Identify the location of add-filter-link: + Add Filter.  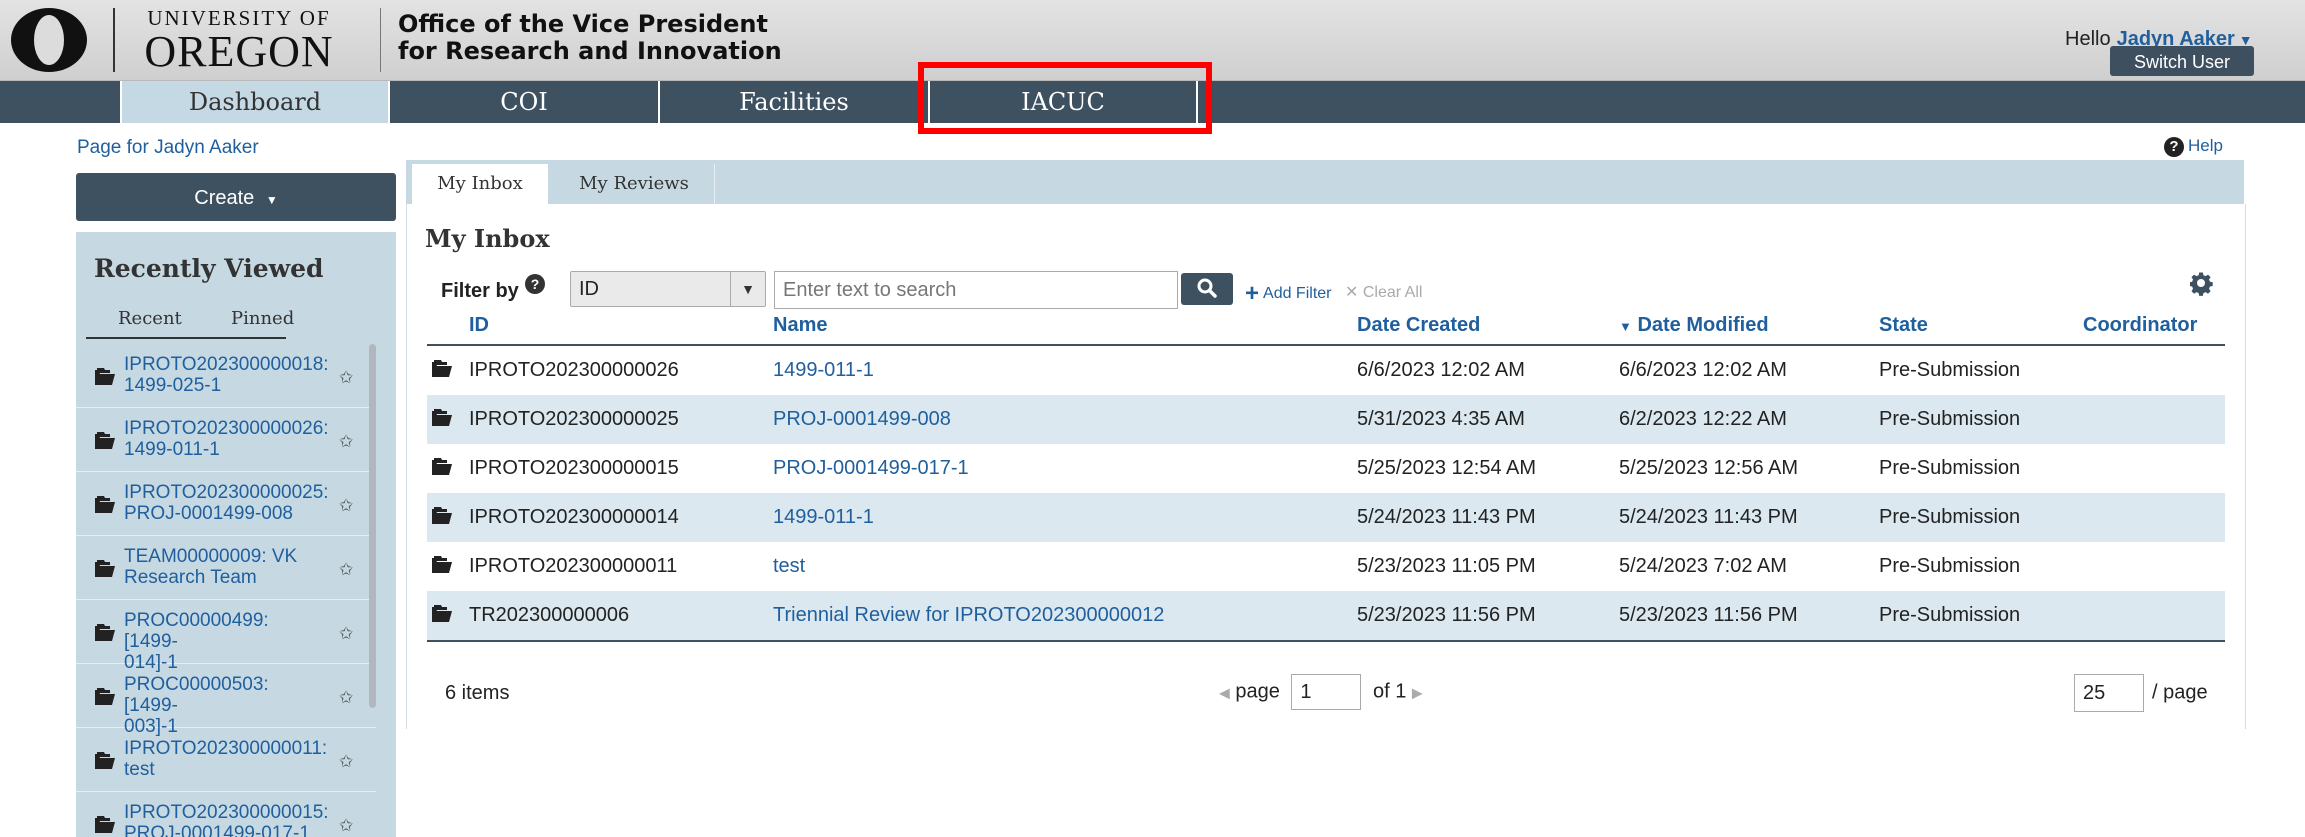
(1288, 294).